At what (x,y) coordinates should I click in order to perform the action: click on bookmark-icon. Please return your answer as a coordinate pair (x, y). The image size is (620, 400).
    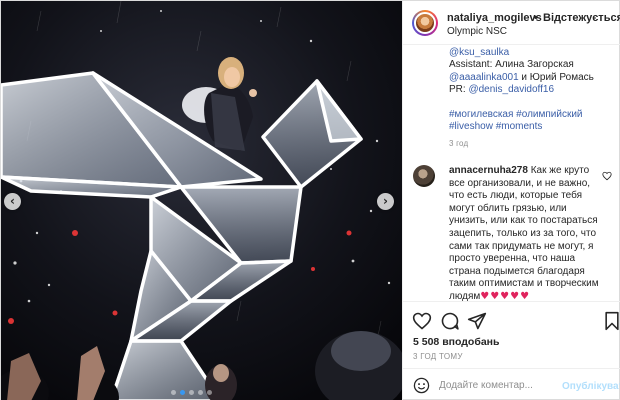
    Looking at the image, I should click on (611, 321).